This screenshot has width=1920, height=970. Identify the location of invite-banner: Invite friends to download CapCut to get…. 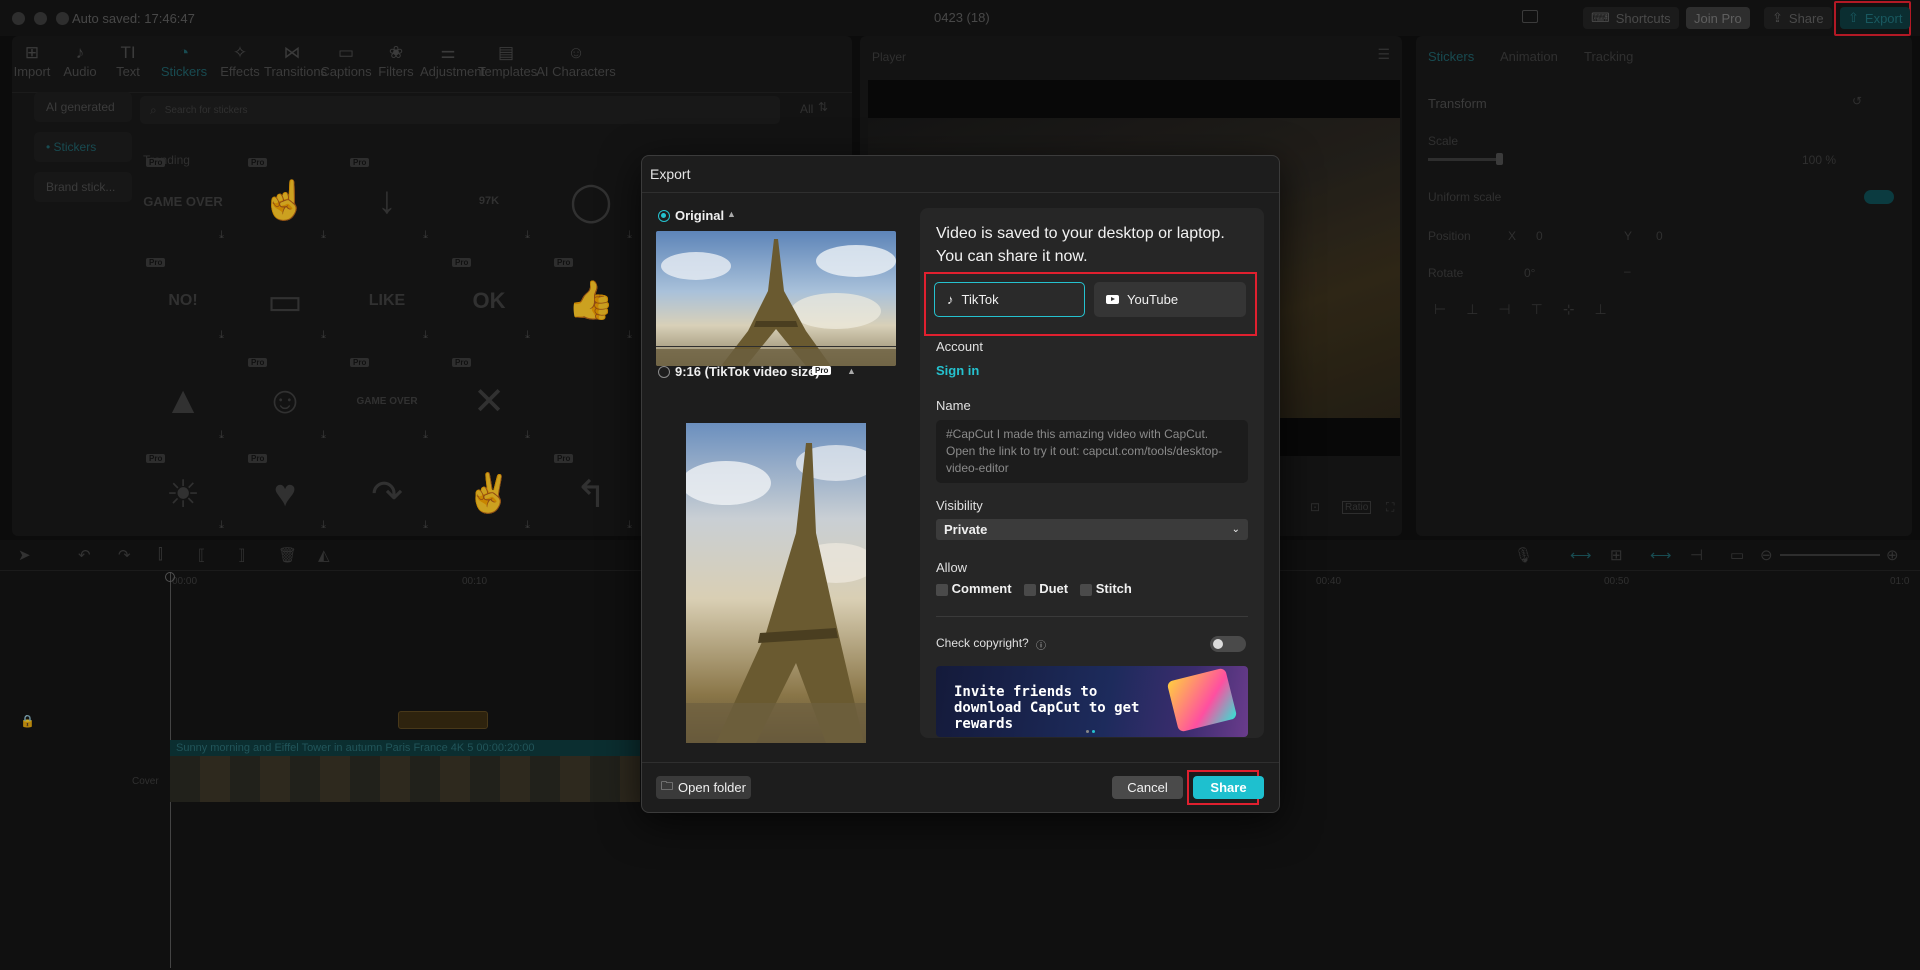
(1092, 701).